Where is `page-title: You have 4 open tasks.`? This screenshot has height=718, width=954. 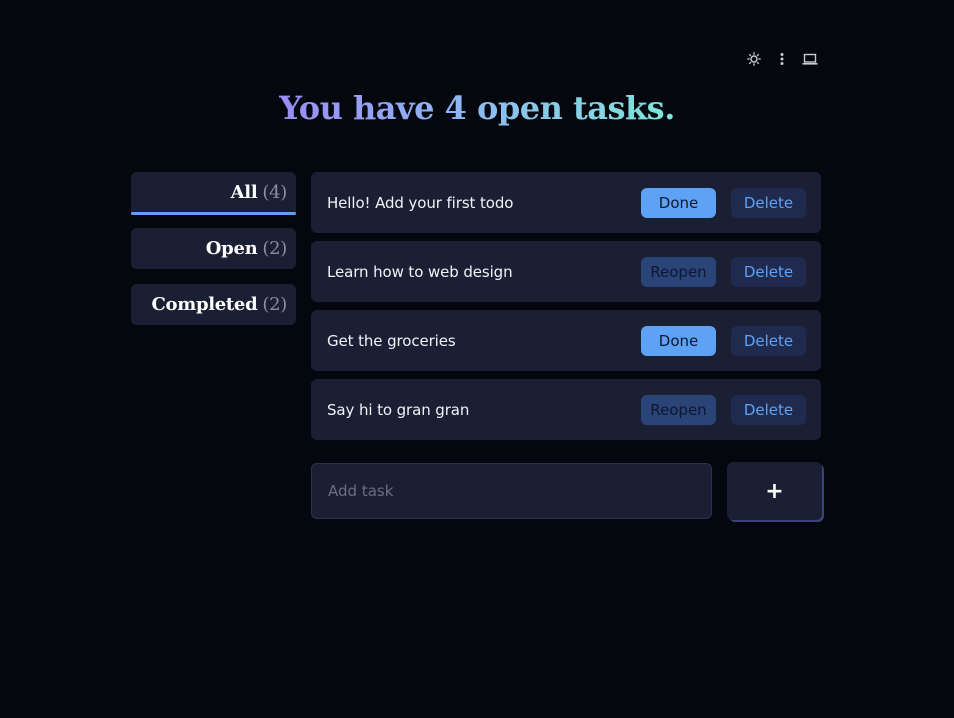
page-title: You have 4 open tasks. is located at coordinates (477, 108).